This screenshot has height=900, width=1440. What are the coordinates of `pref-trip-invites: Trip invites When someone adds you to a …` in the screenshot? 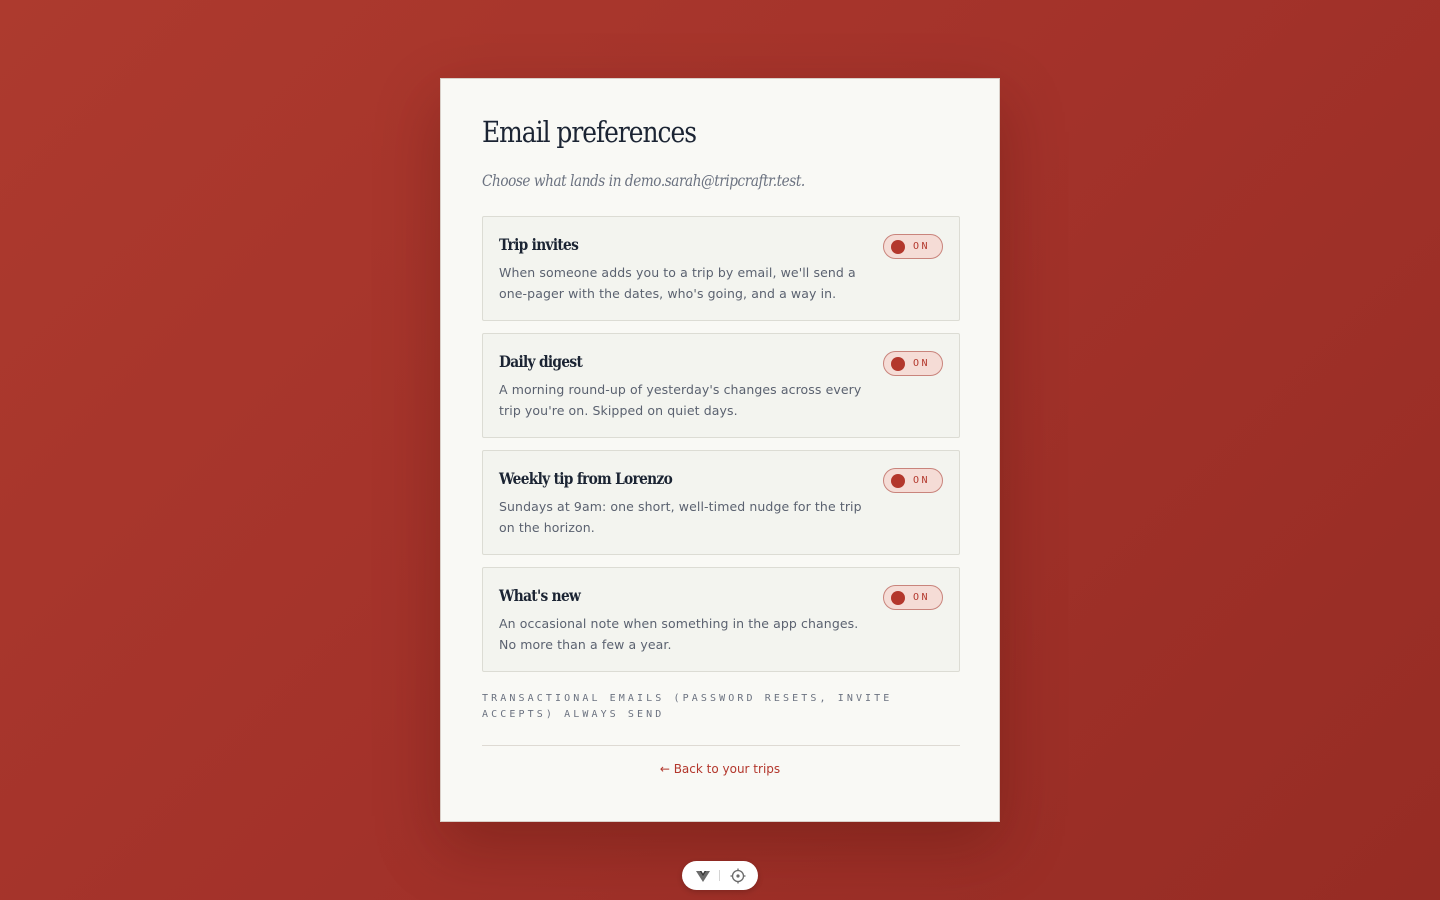 It's located at (721, 268).